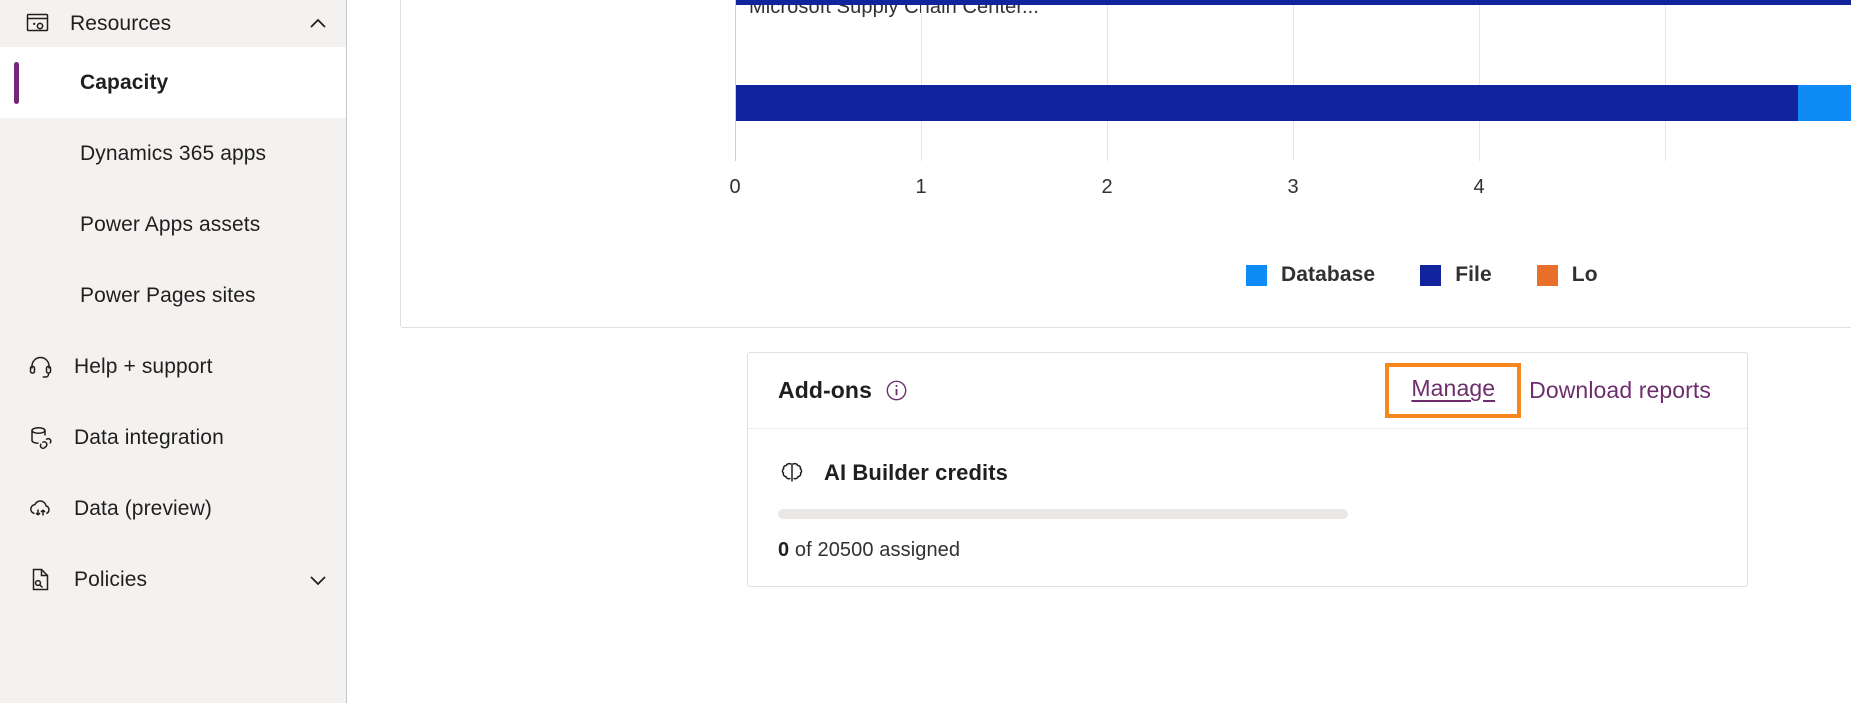 The width and height of the screenshot is (1851, 703). Describe the element at coordinates (40, 438) in the screenshot. I see `database-link-icon` at that location.